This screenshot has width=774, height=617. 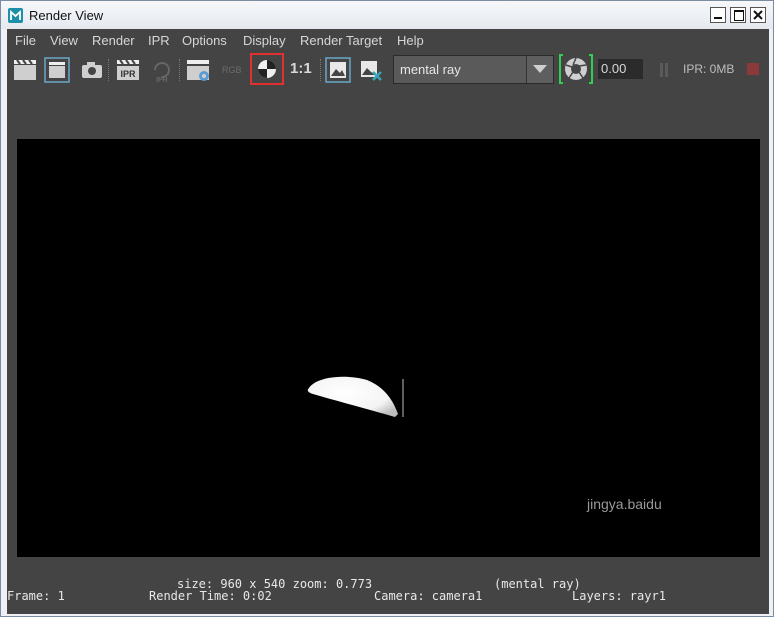 I want to click on frame-label: Frame: 1, so click(x=36, y=596).